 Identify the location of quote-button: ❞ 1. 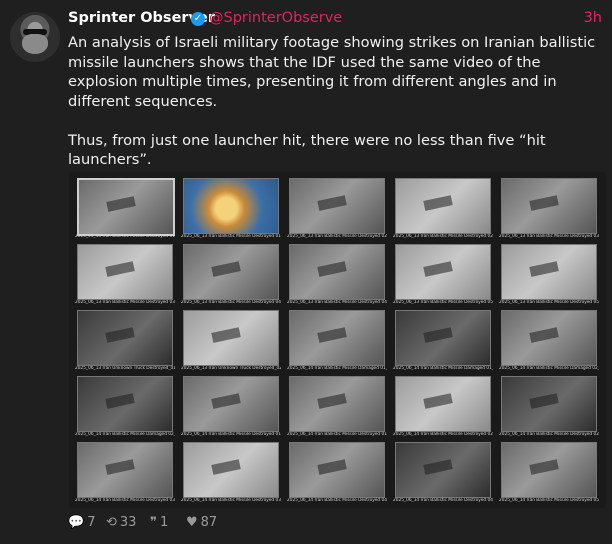
(159, 522).